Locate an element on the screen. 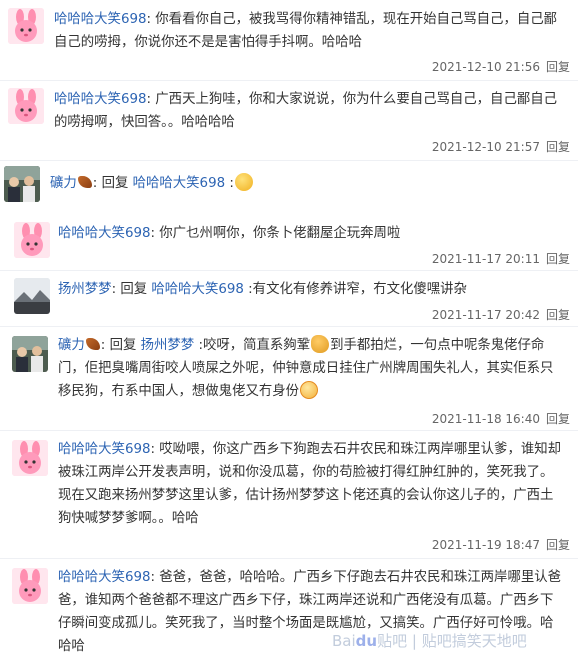 This screenshot has height=662, width=578. smile-emoji-icon is located at coordinates (243, 182).